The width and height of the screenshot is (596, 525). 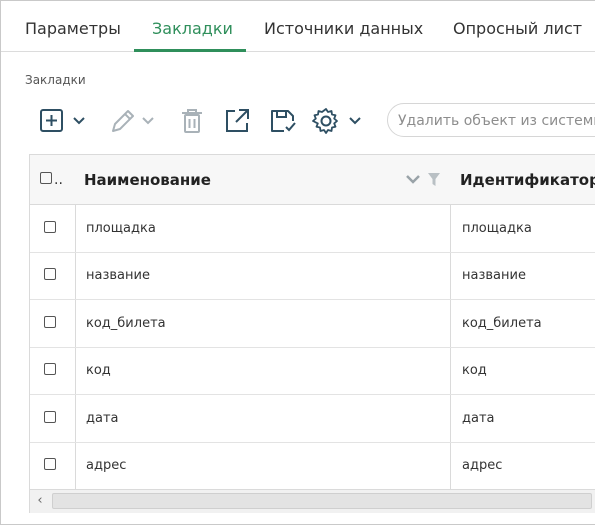 I want to click on select-all-label: .., so click(x=58, y=180).